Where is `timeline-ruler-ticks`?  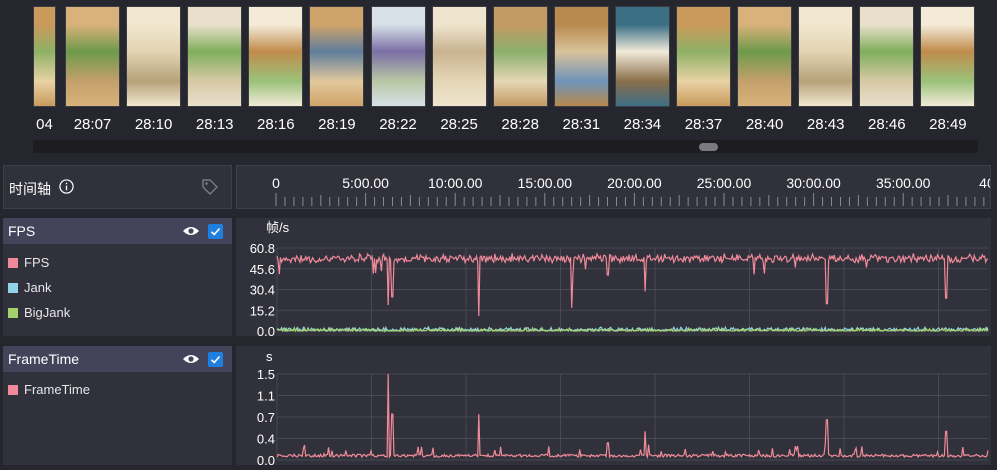
timeline-ruler-ticks is located at coordinates (630, 199).